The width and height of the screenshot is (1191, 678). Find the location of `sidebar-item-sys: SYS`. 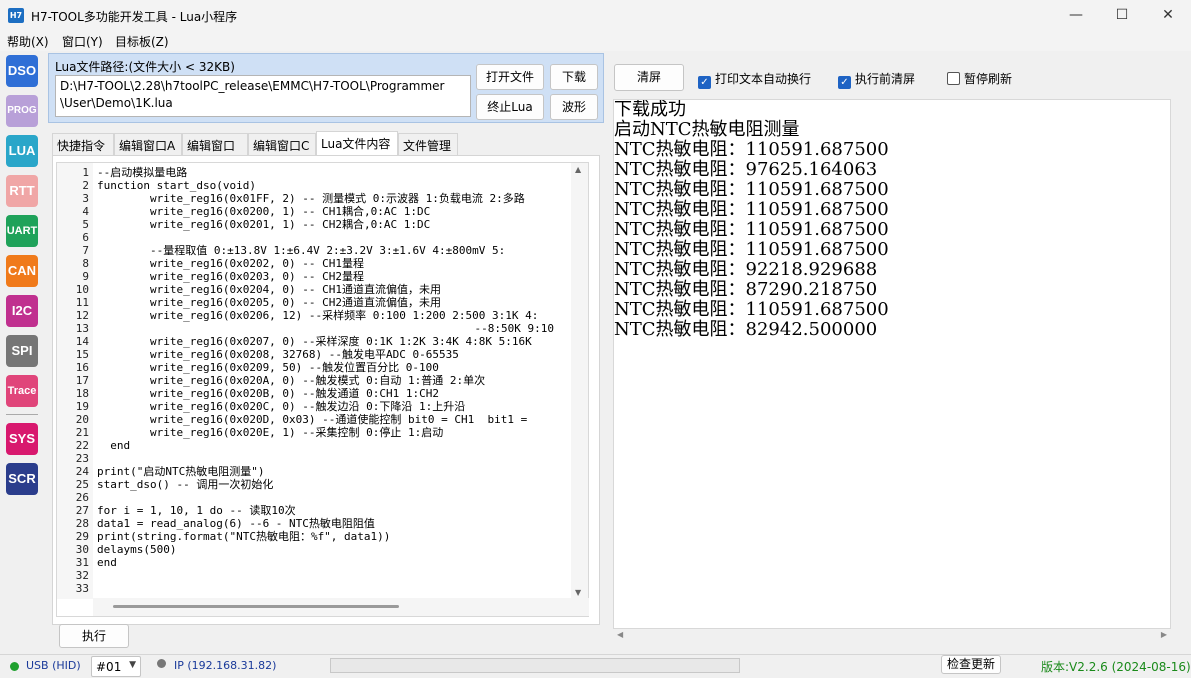

sidebar-item-sys: SYS is located at coordinates (22, 439).